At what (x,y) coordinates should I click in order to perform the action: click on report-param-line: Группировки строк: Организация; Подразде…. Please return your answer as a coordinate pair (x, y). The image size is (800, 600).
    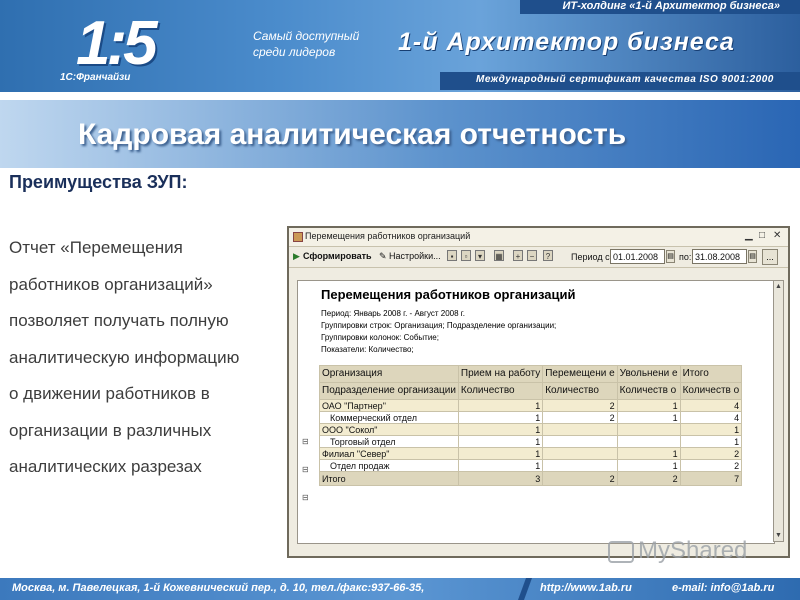
    Looking at the image, I should click on (439, 325).